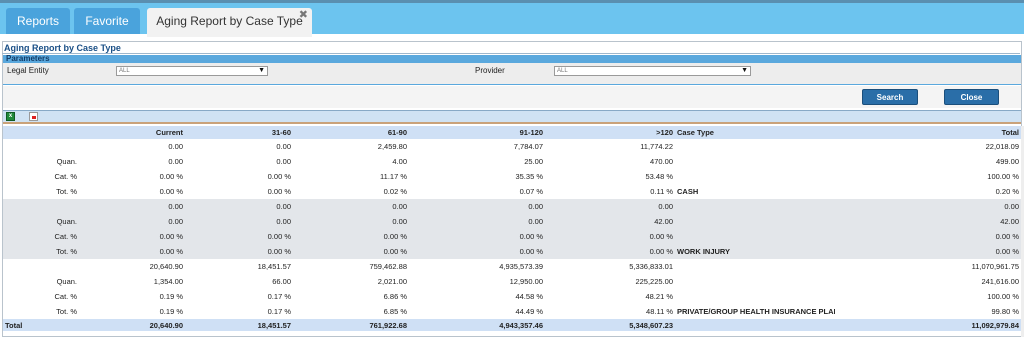  I want to click on total-cell: 5,348,607.23, so click(610, 325).